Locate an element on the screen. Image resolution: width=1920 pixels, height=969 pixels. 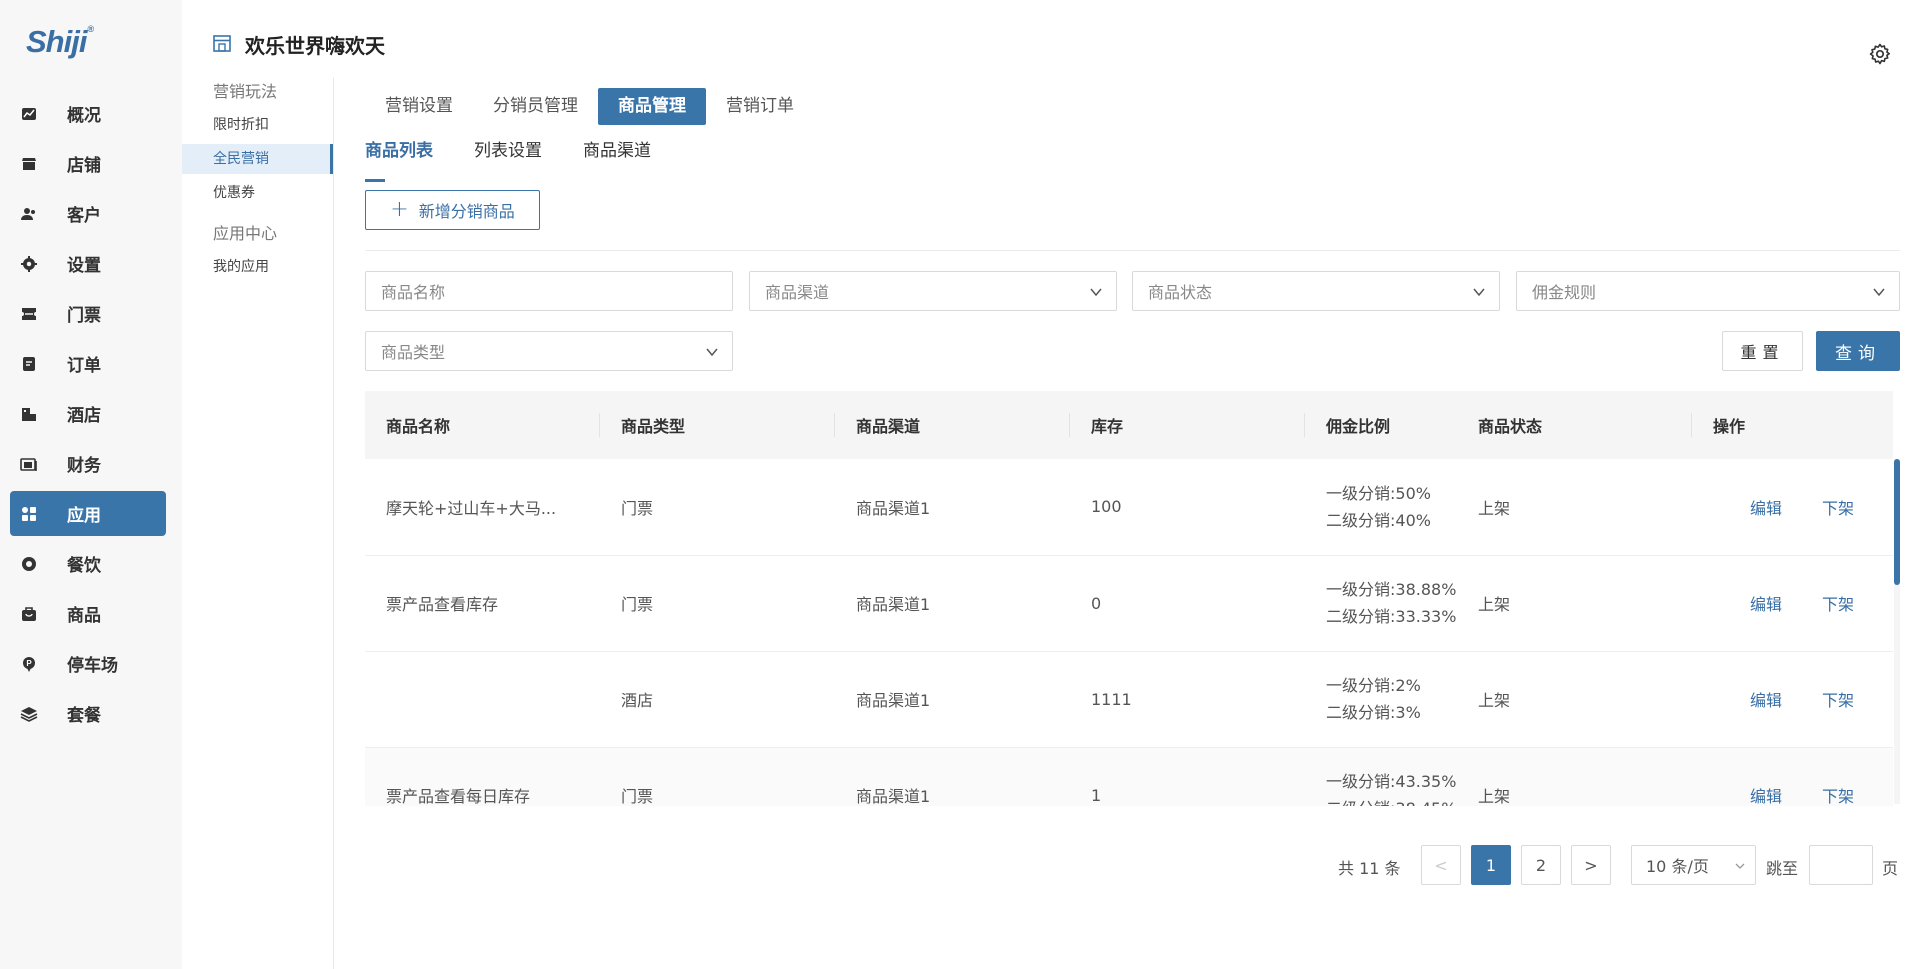
page-size-select: 10 条/页 is located at coordinates (1693, 865).